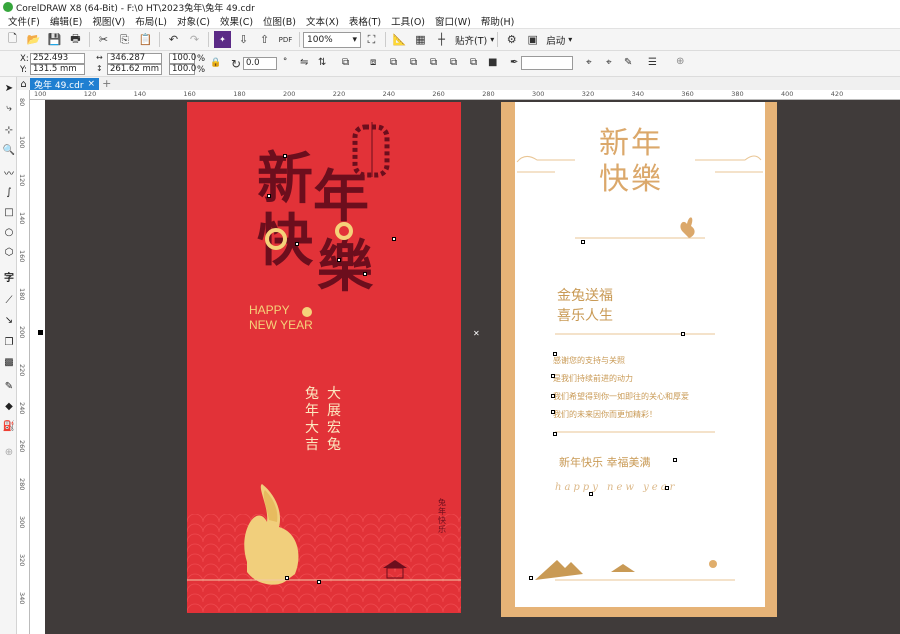  I want to click on polygon-tool-icon: ⬡, so click(9, 252).